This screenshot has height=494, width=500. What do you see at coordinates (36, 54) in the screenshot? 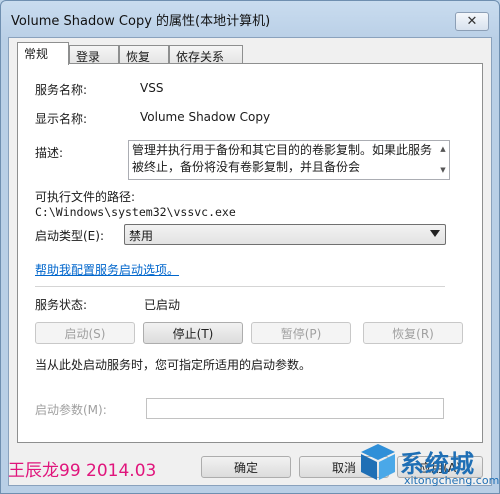
I see `tab-general-label: 常规` at bounding box center [36, 54].